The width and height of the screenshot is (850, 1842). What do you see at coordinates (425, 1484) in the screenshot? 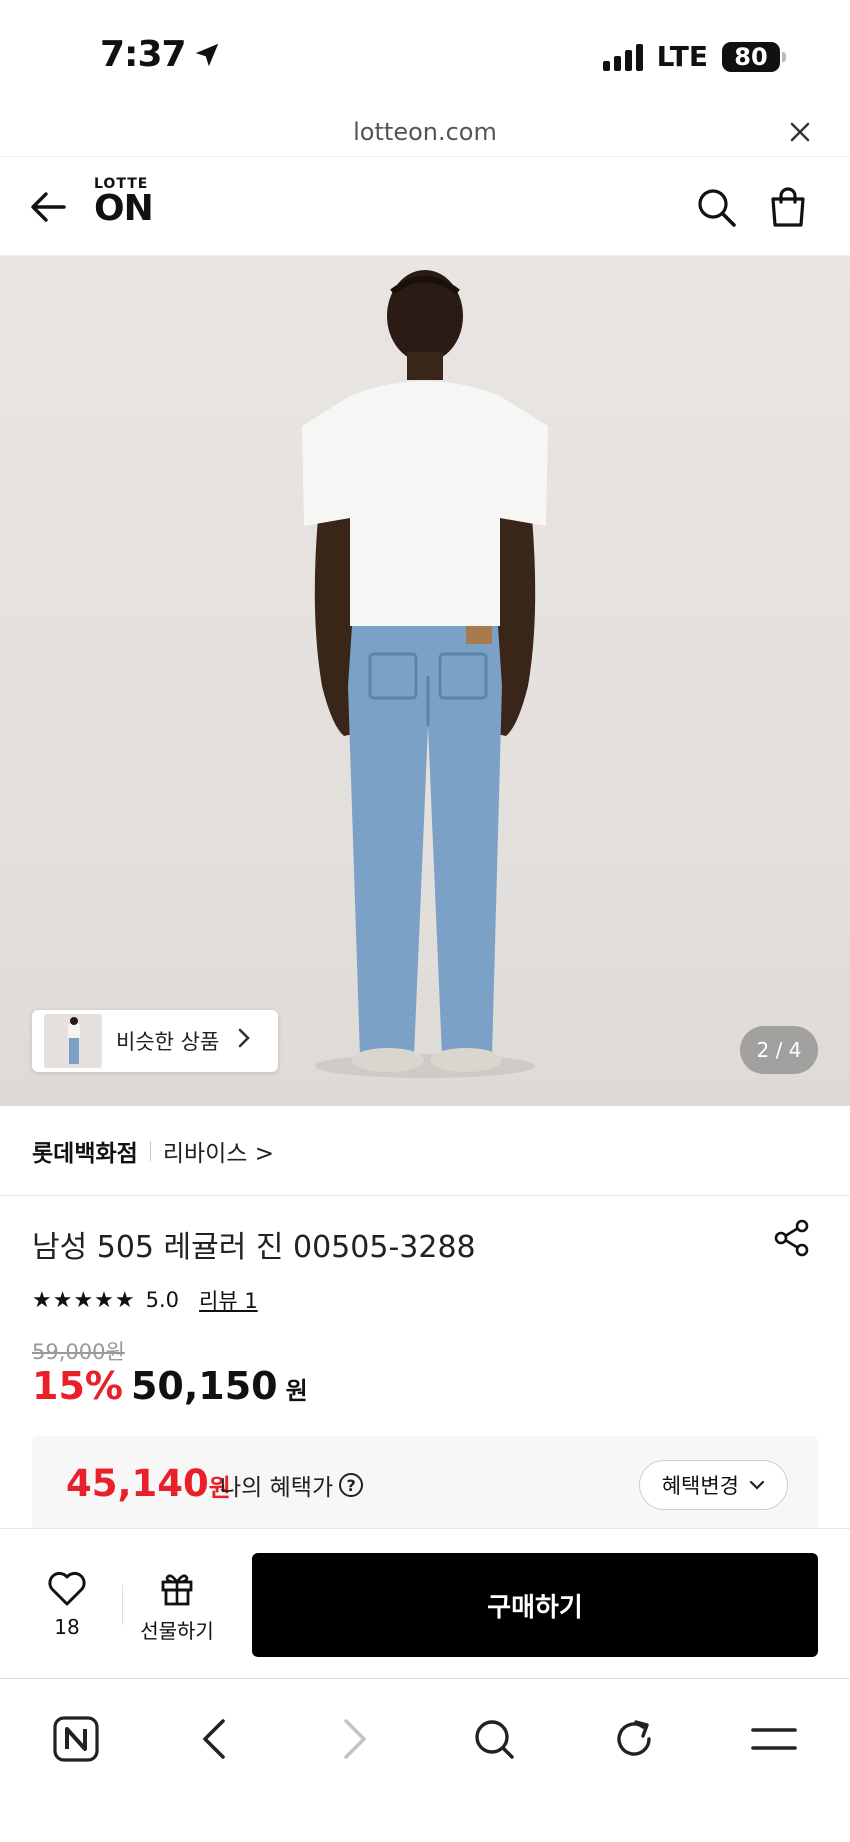
I see `benefit-box: 45,140원 나의 혜택가 ? 혜택변경` at bounding box center [425, 1484].